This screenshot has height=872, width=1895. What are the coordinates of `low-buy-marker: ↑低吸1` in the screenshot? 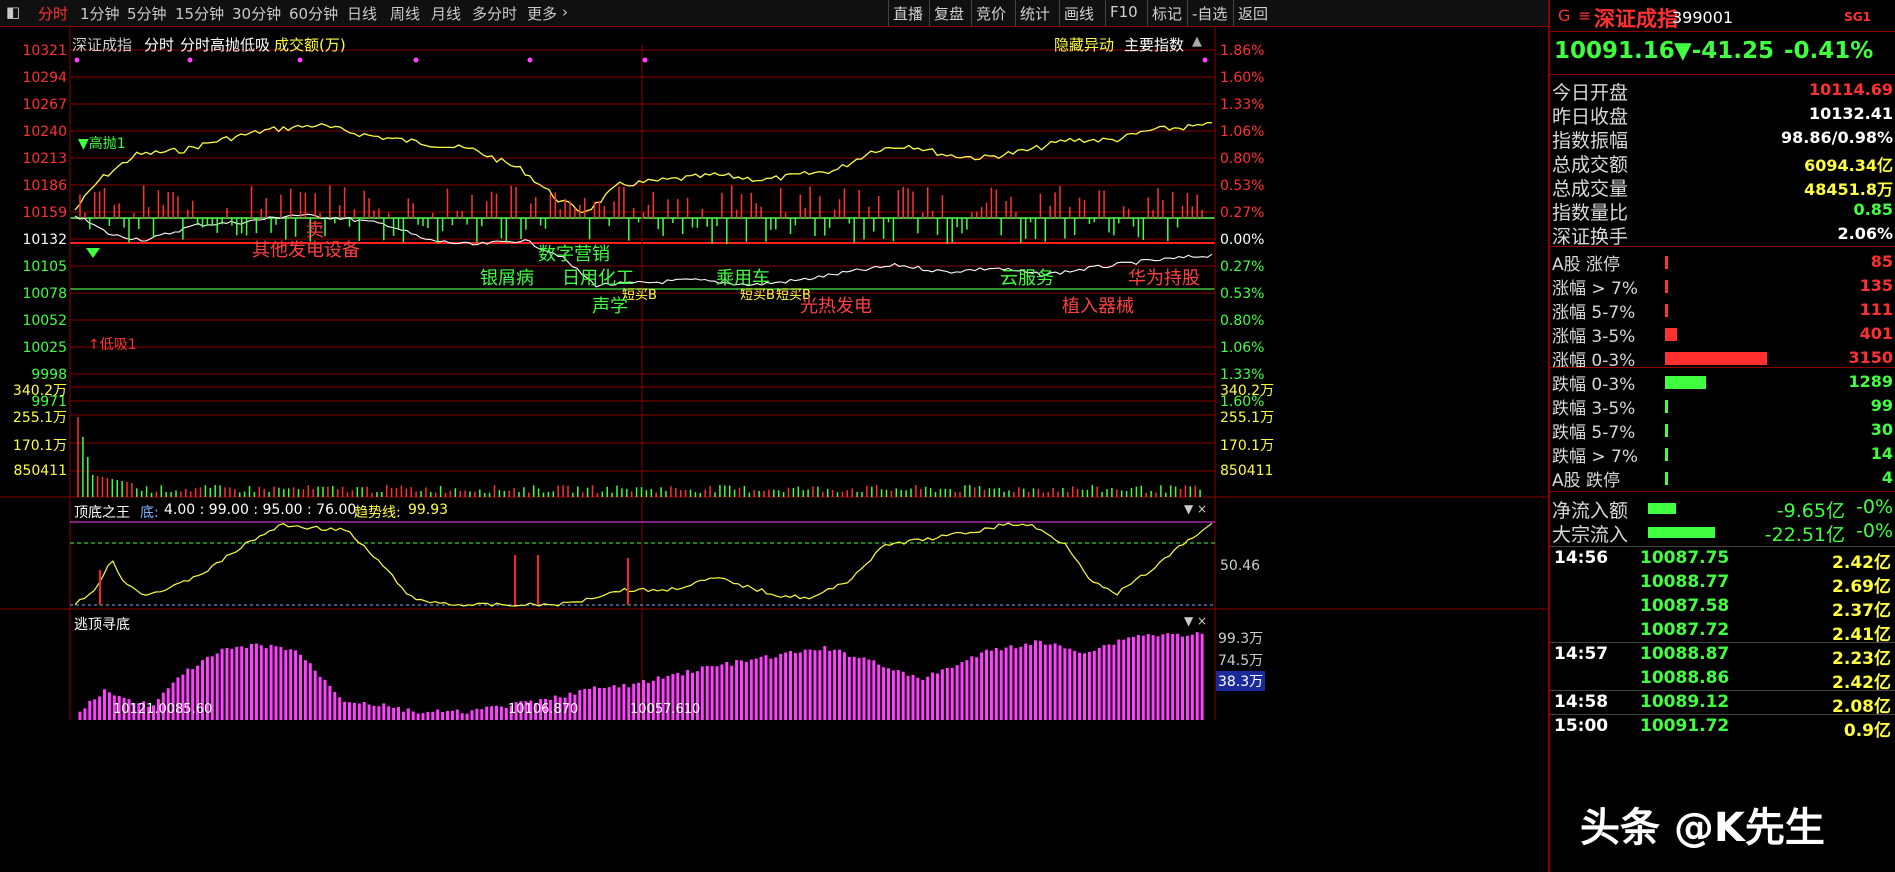 It's located at (112, 345).